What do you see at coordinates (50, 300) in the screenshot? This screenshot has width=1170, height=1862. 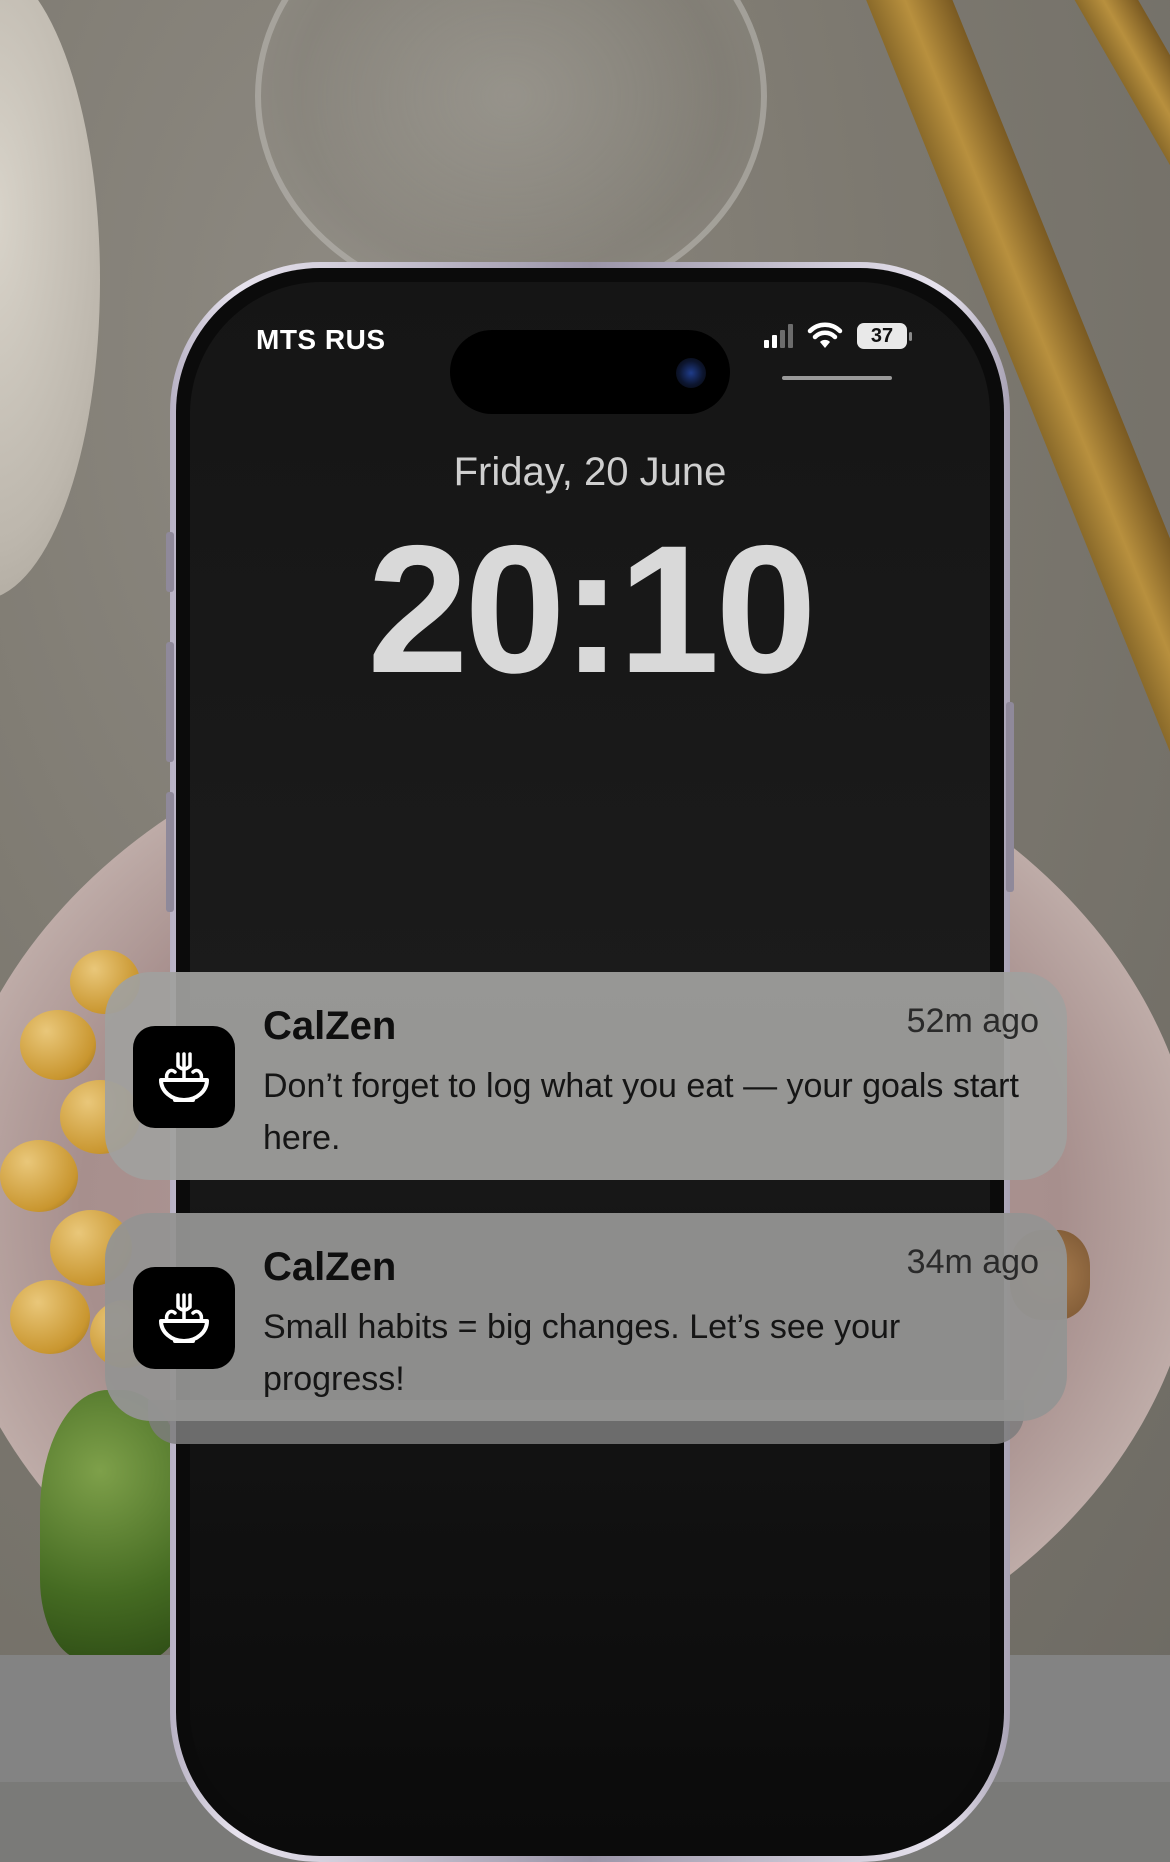 I see `saucer` at bounding box center [50, 300].